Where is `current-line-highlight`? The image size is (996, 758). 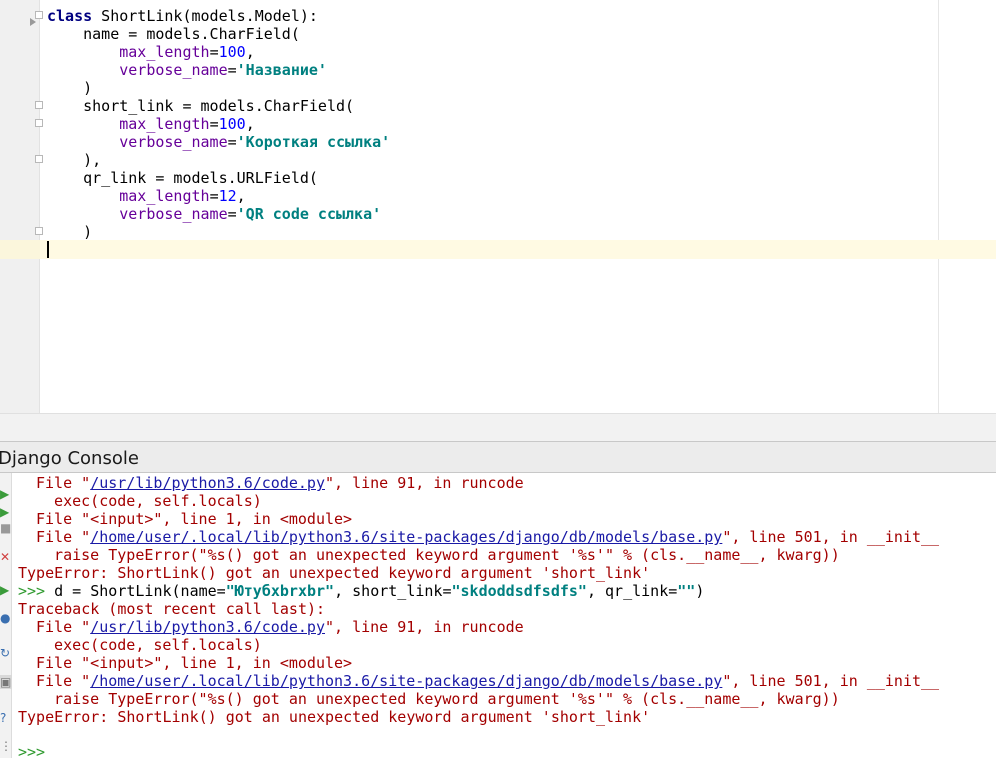
current-line-highlight is located at coordinates (498, 249).